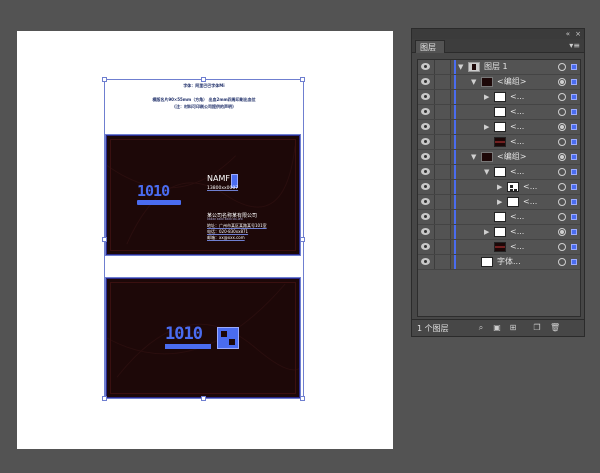 The image size is (600, 473). I want to click on column-divider, so click(434, 82).